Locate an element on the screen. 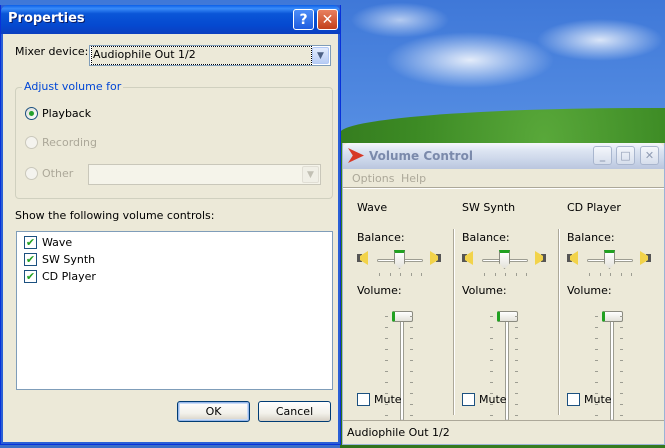  radio-recording: Recording is located at coordinates (61, 142).